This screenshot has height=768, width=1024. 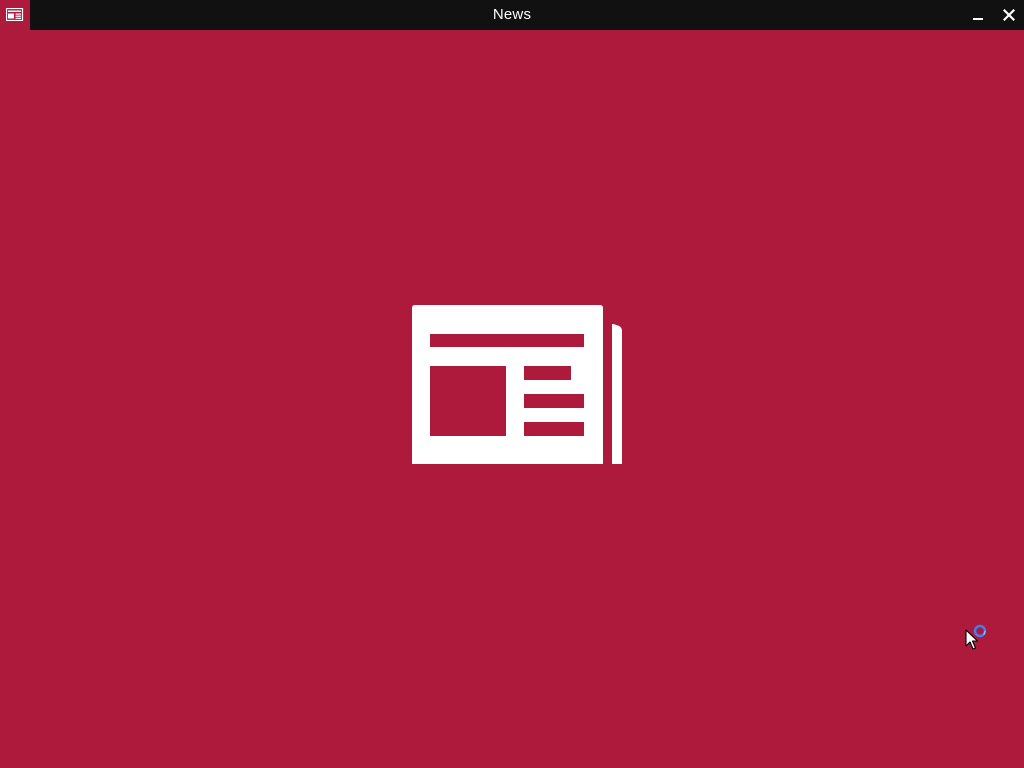 I want to click on close-button, so click(x=1009, y=15).